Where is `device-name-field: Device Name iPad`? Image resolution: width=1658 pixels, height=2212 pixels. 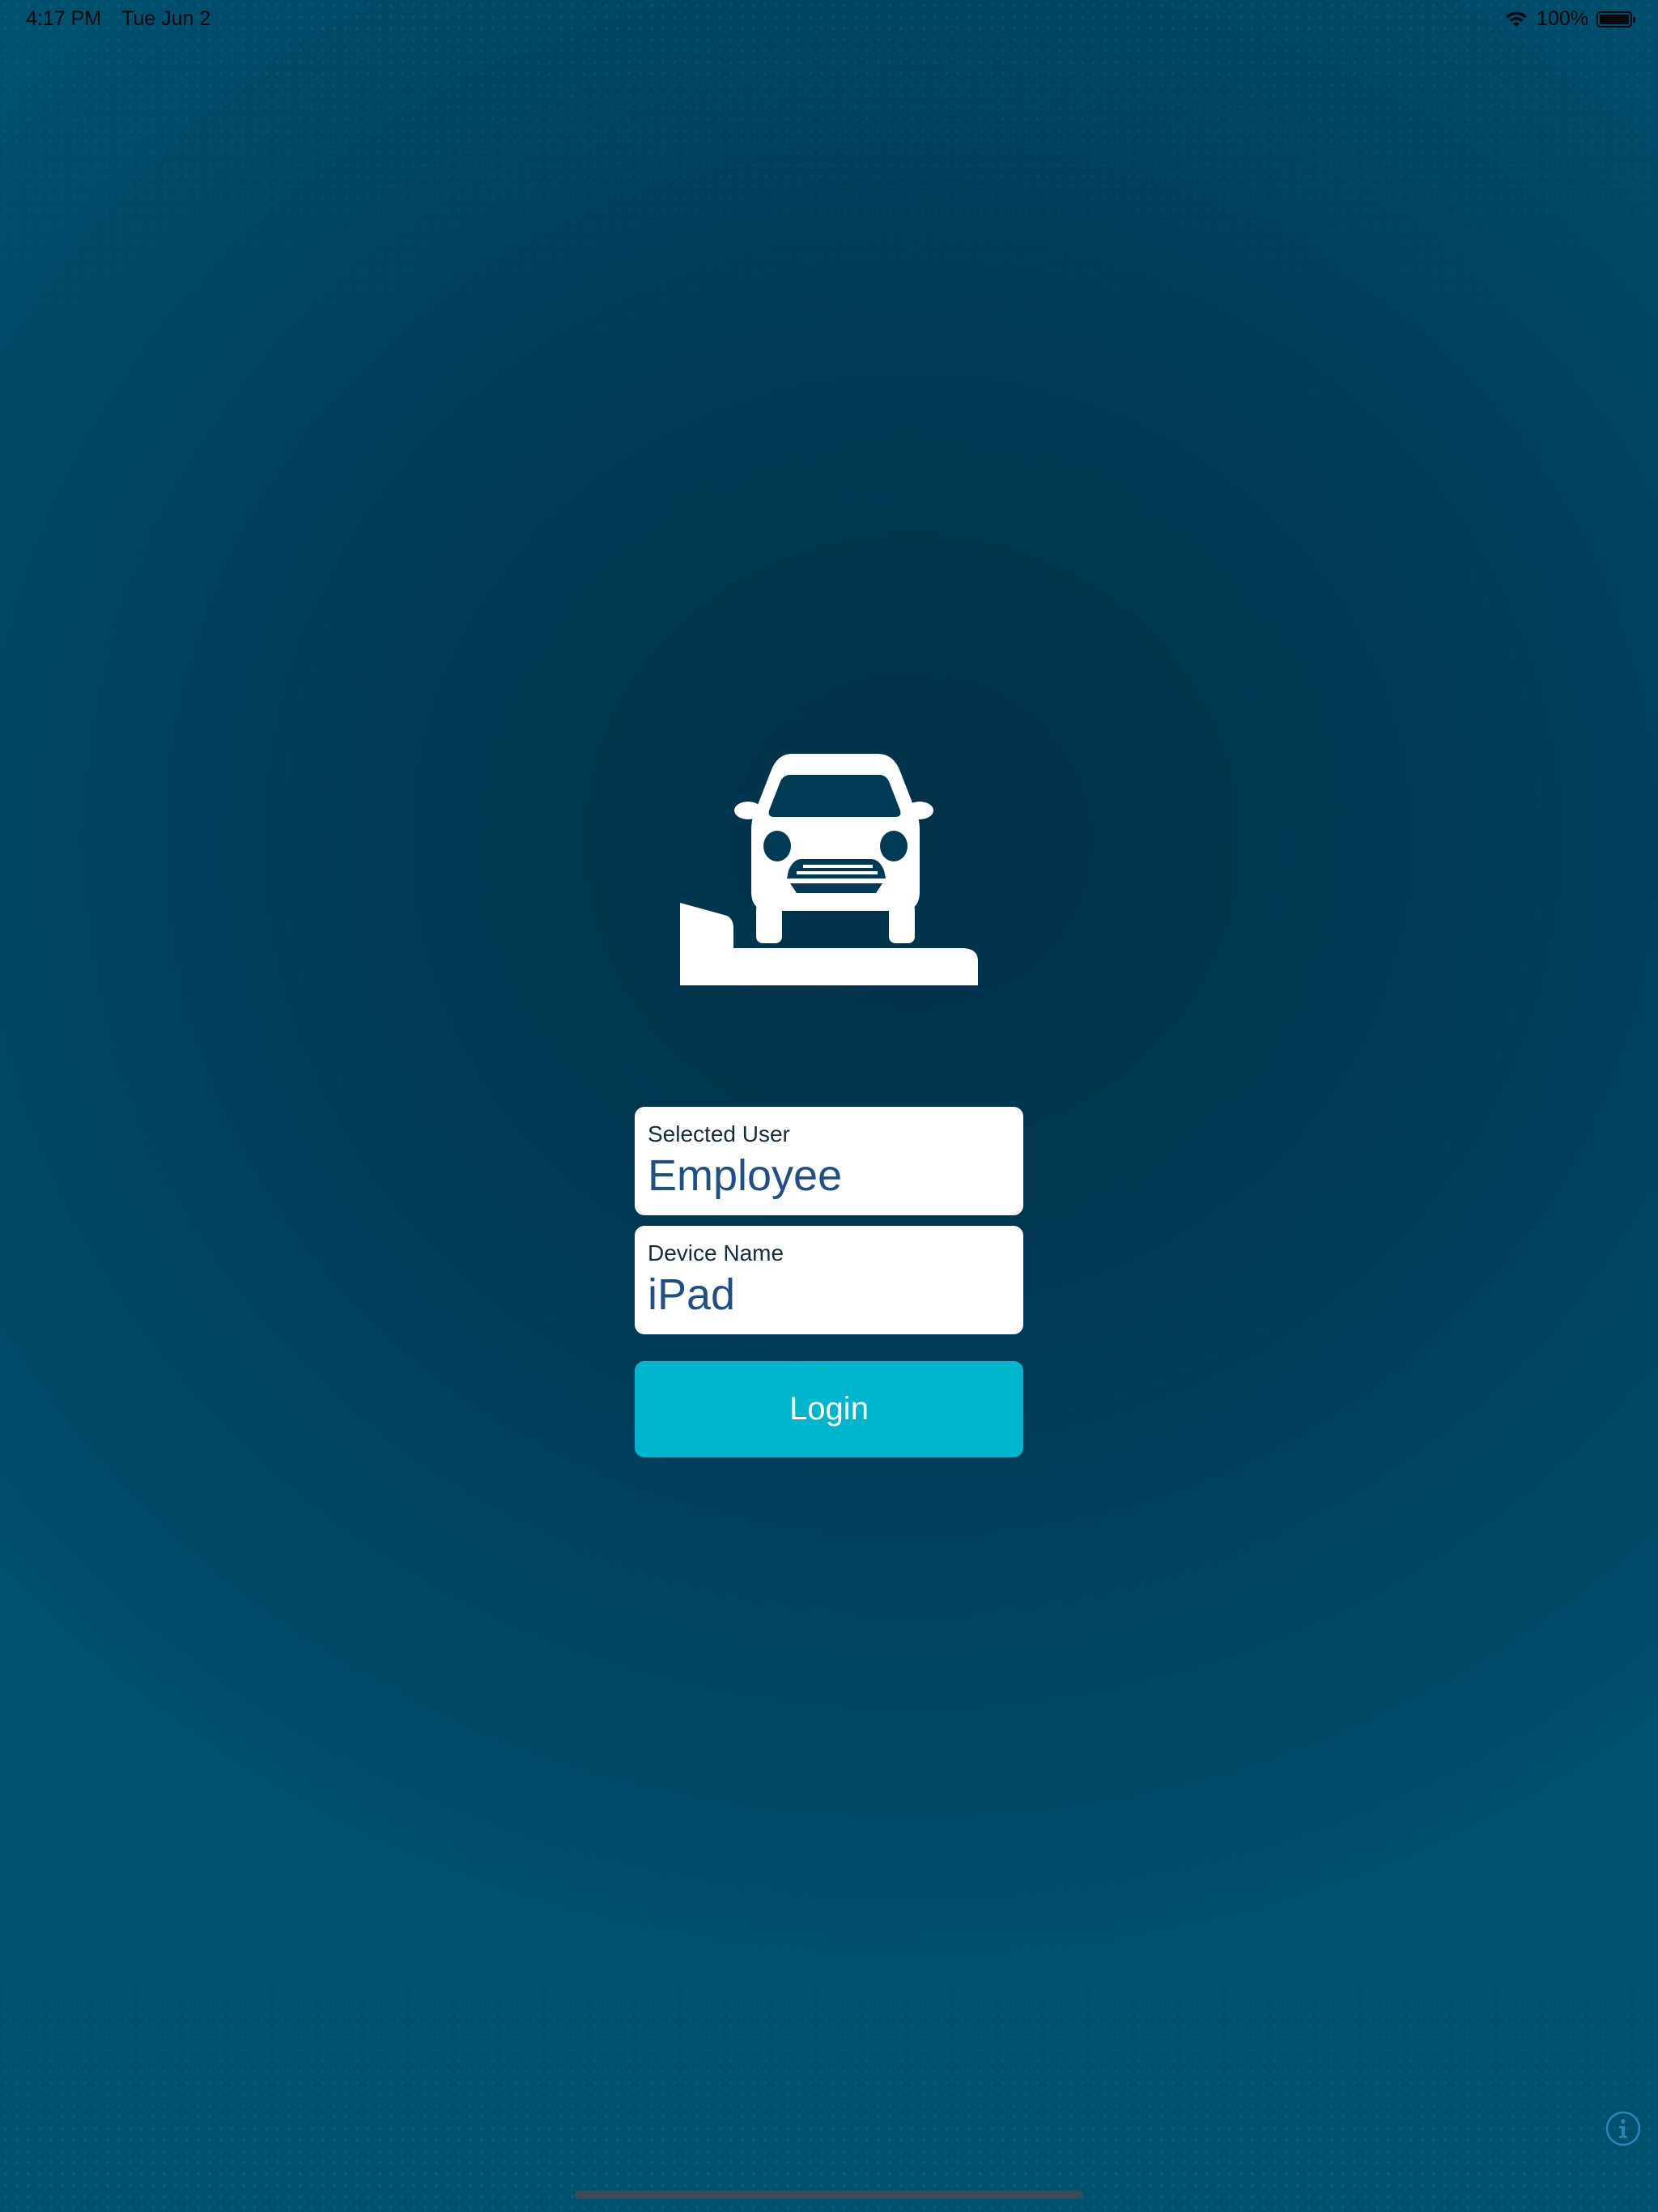 device-name-field: Device Name iPad is located at coordinates (829, 1280).